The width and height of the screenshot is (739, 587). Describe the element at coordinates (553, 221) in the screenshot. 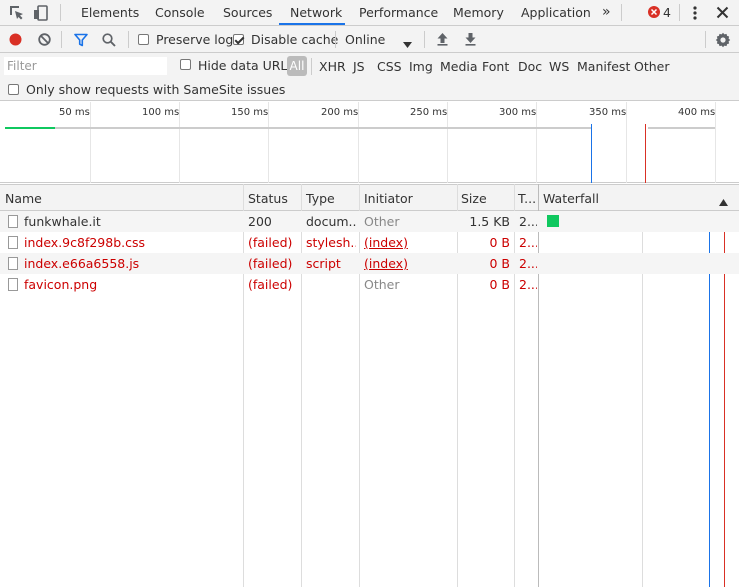

I see `waterfall-bar` at that location.